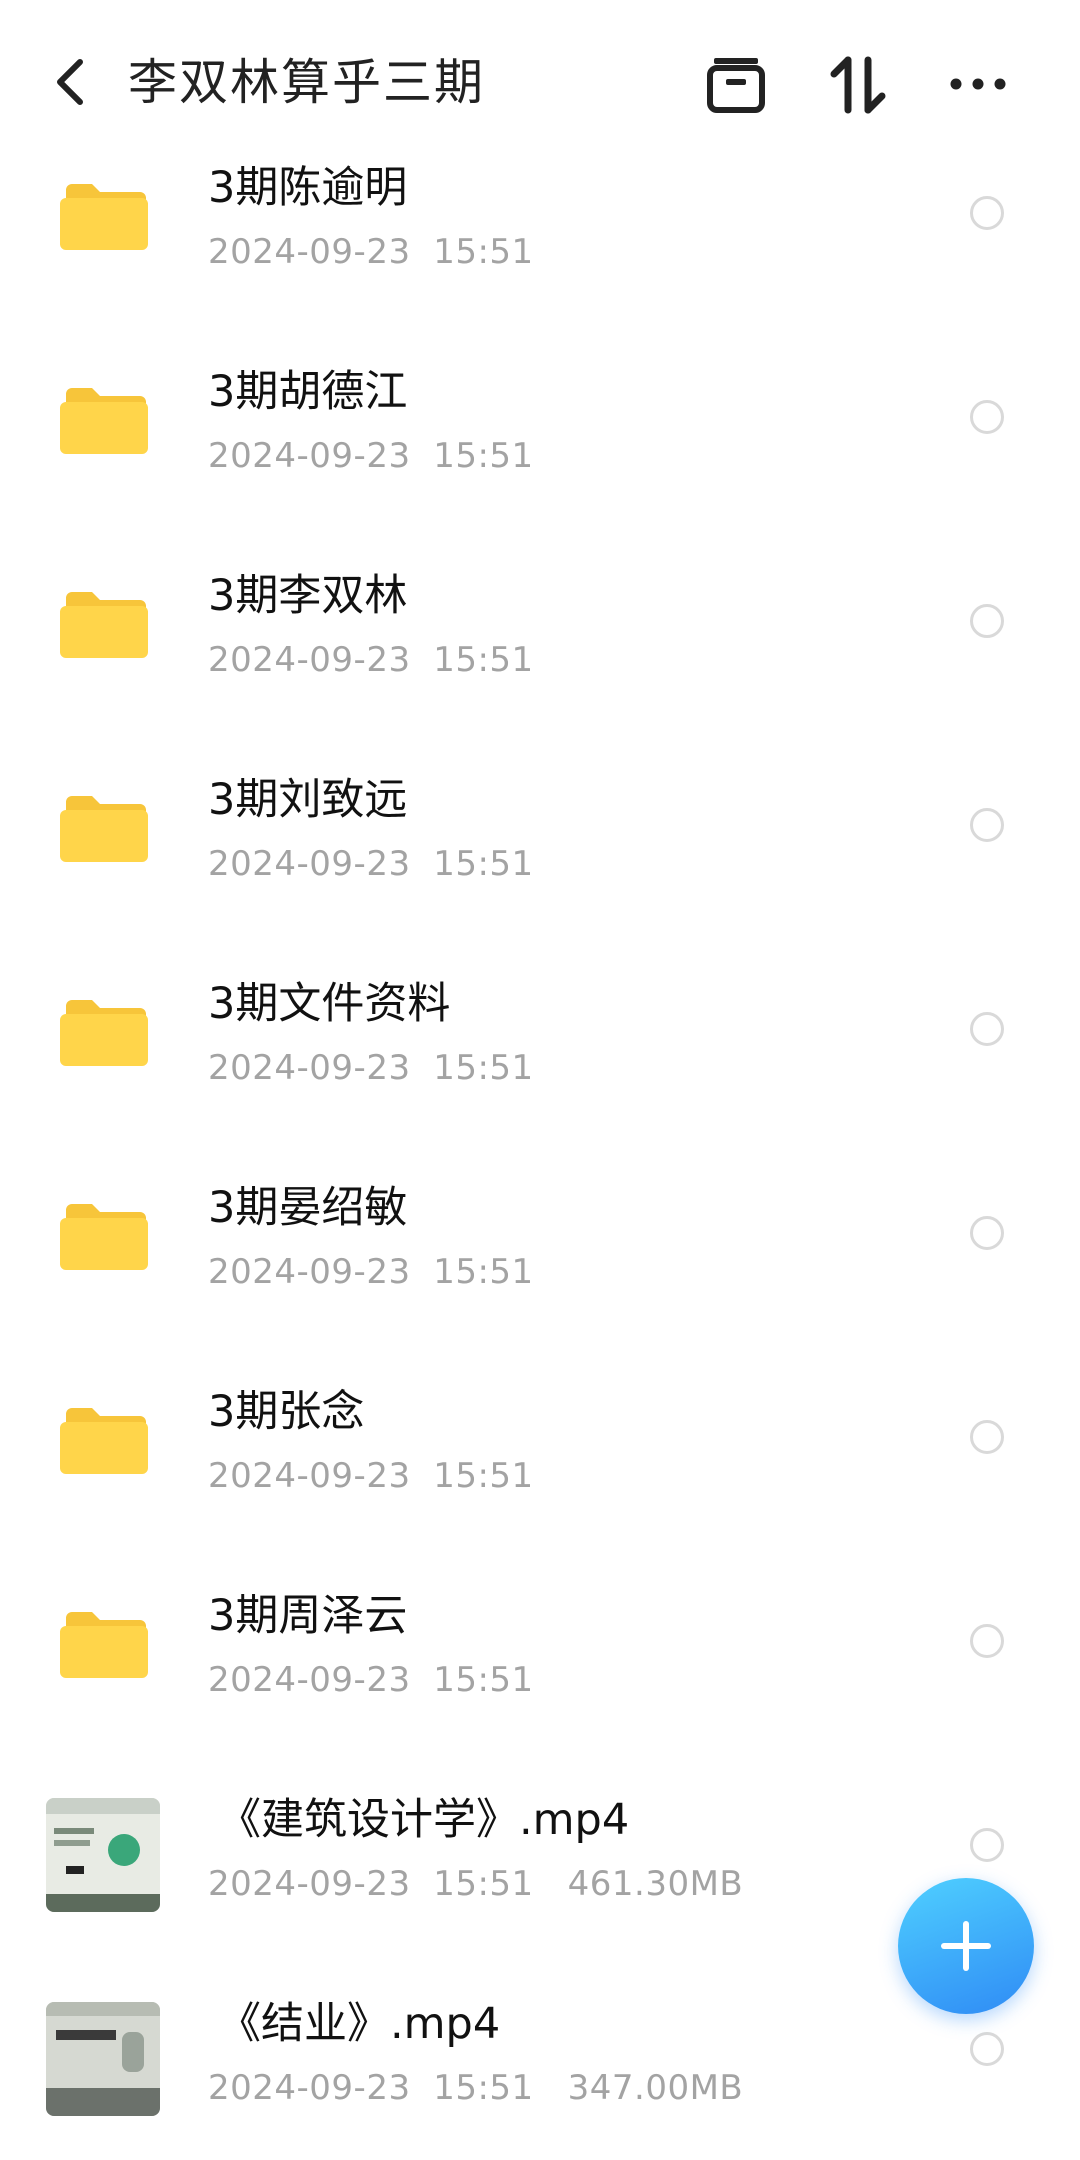 Image resolution: width=1080 pixels, height=2160 pixels. I want to click on item-name: 《建筑设计学》.mp4, so click(424, 1820).